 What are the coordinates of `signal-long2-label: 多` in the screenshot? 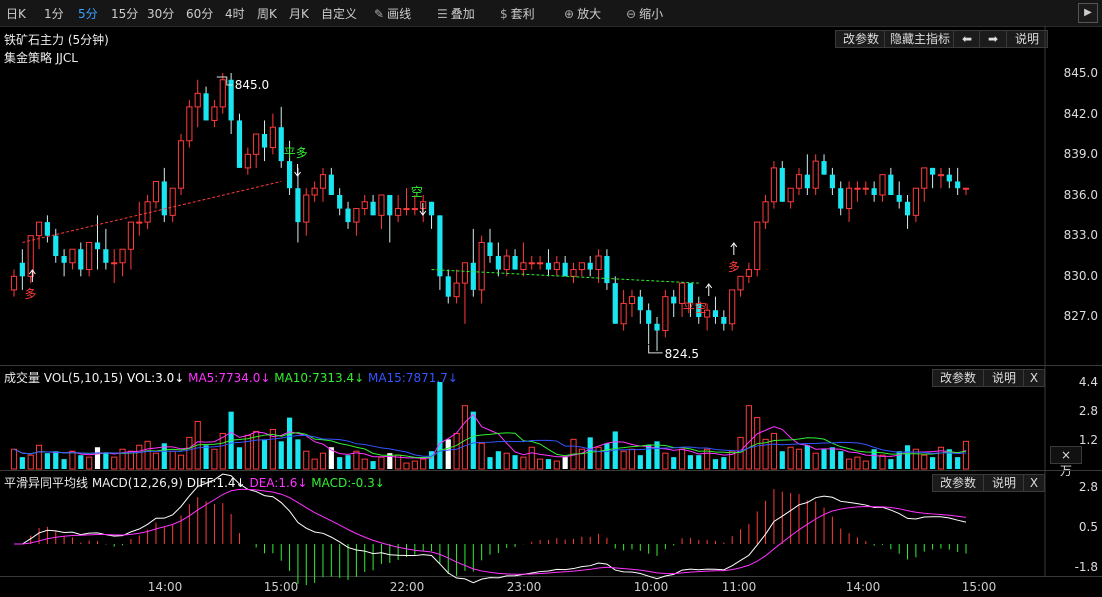 It's located at (734, 267).